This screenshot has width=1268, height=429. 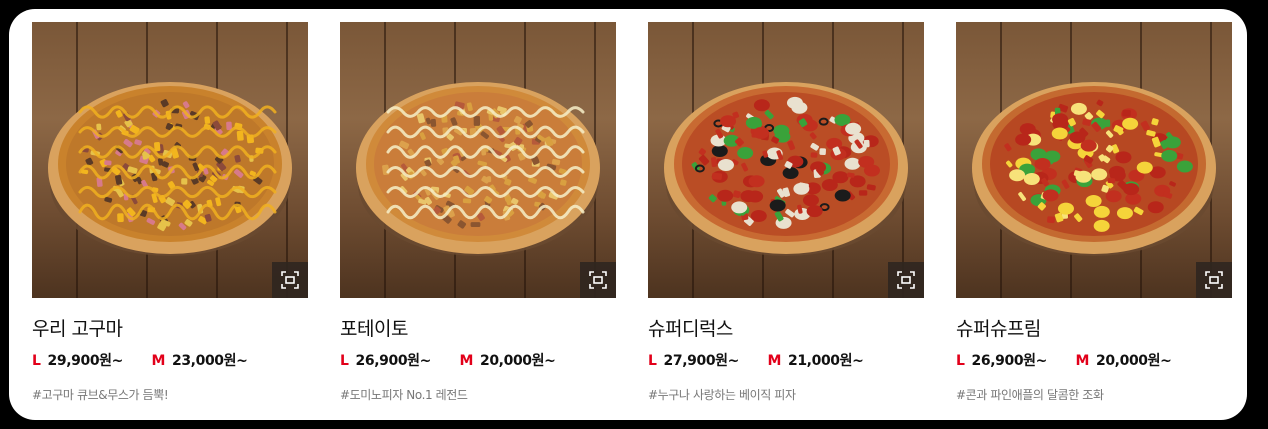 I want to click on pizza-hashtag: #도미노피자 No.1 레전드, so click(x=404, y=395).